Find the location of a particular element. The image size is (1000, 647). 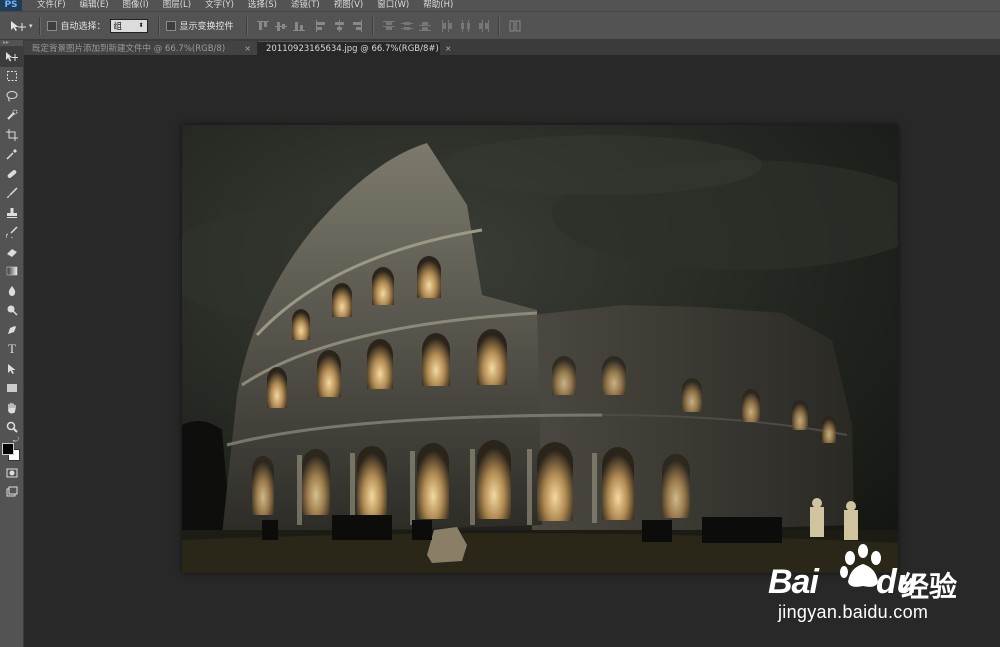

tab-label: 既定背景图片添加到新建文件中 @ 66.7%(RGB/8) is located at coordinates (129, 49).